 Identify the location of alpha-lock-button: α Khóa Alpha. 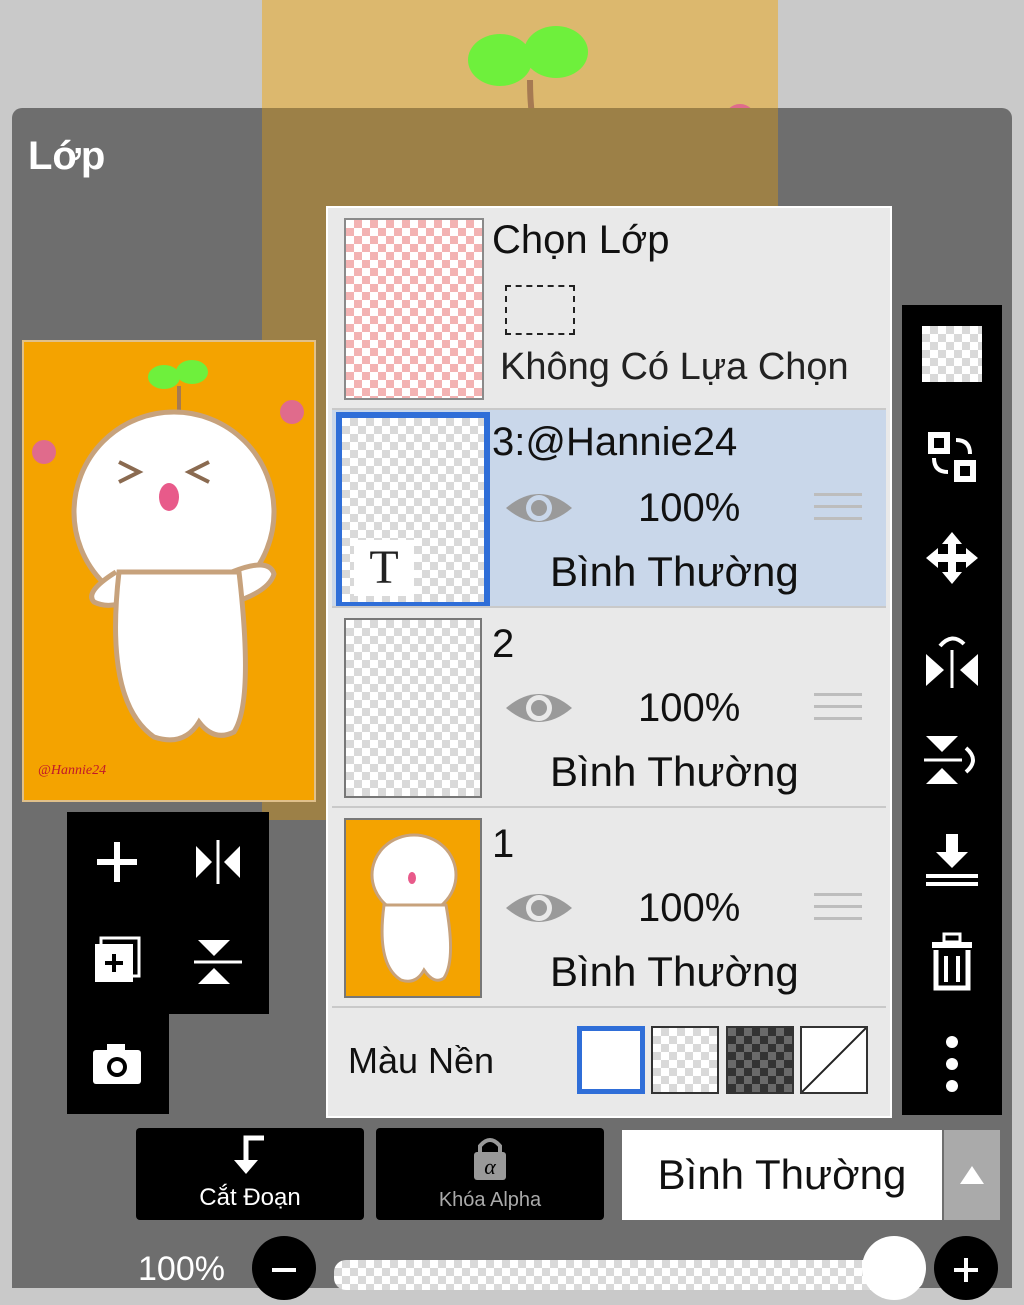
(490, 1174).